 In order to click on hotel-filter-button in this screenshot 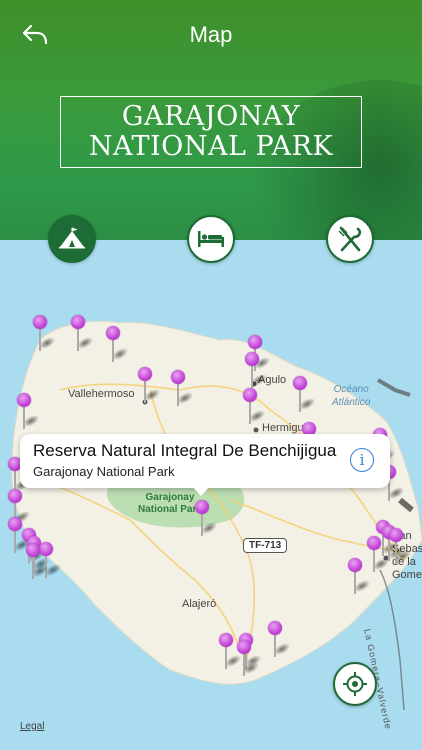, I will do `click(211, 239)`.